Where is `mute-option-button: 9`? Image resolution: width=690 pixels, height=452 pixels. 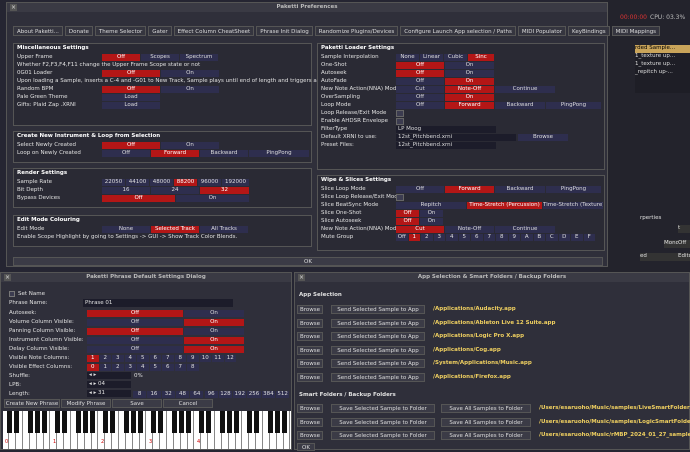 mute-option-button: 9 is located at coordinates (514, 237).